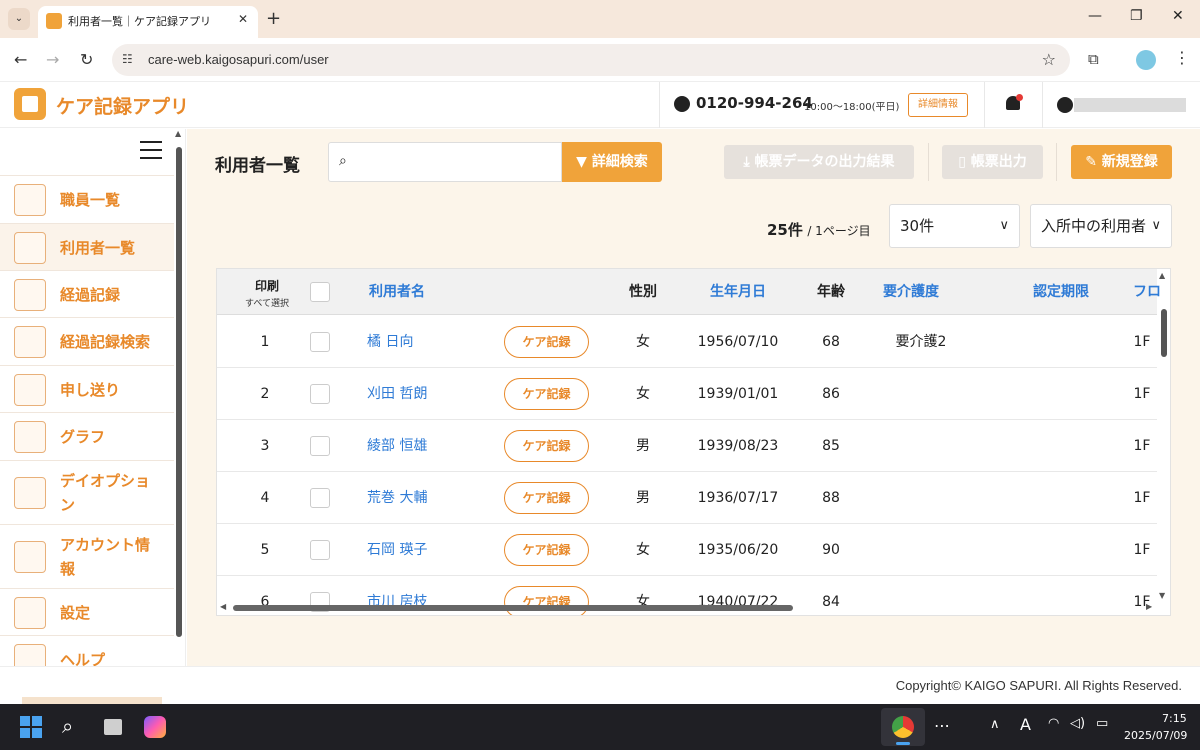 The height and width of the screenshot is (750, 1200). What do you see at coordinates (31, 727) in the screenshot?
I see `windows-start-icon` at bounding box center [31, 727].